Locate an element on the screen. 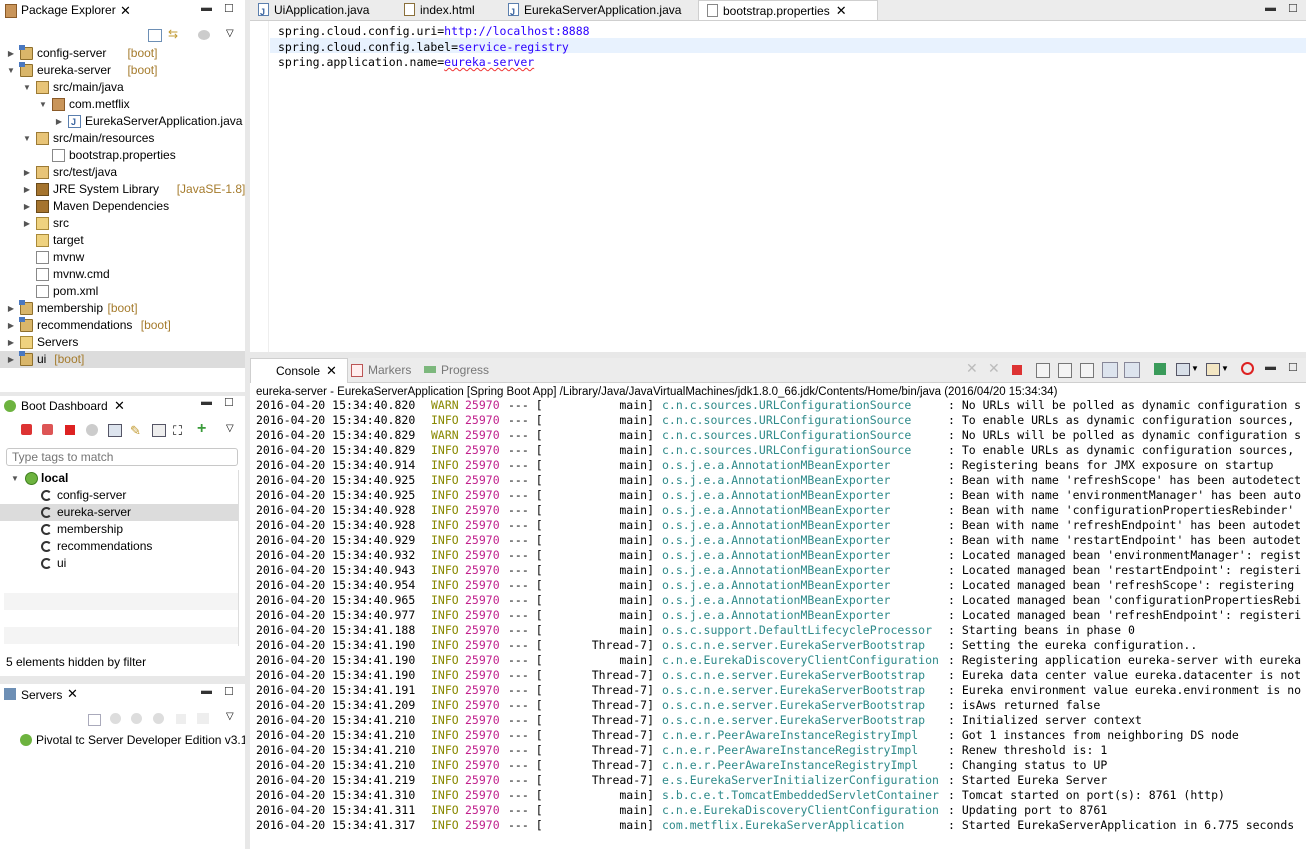 The height and width of the screenshot is (849, 1306). boot-dashboard-title: Boot Dashboard is located at coordinates (64, 406).